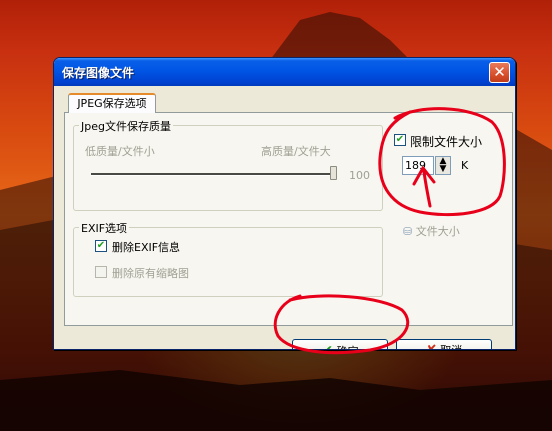 The image size is (552, 431). What do you see at coordinates (340, 344) in the screenshot?
I see `ok-button: ✔ 确定` at bounding box center [340, 344].